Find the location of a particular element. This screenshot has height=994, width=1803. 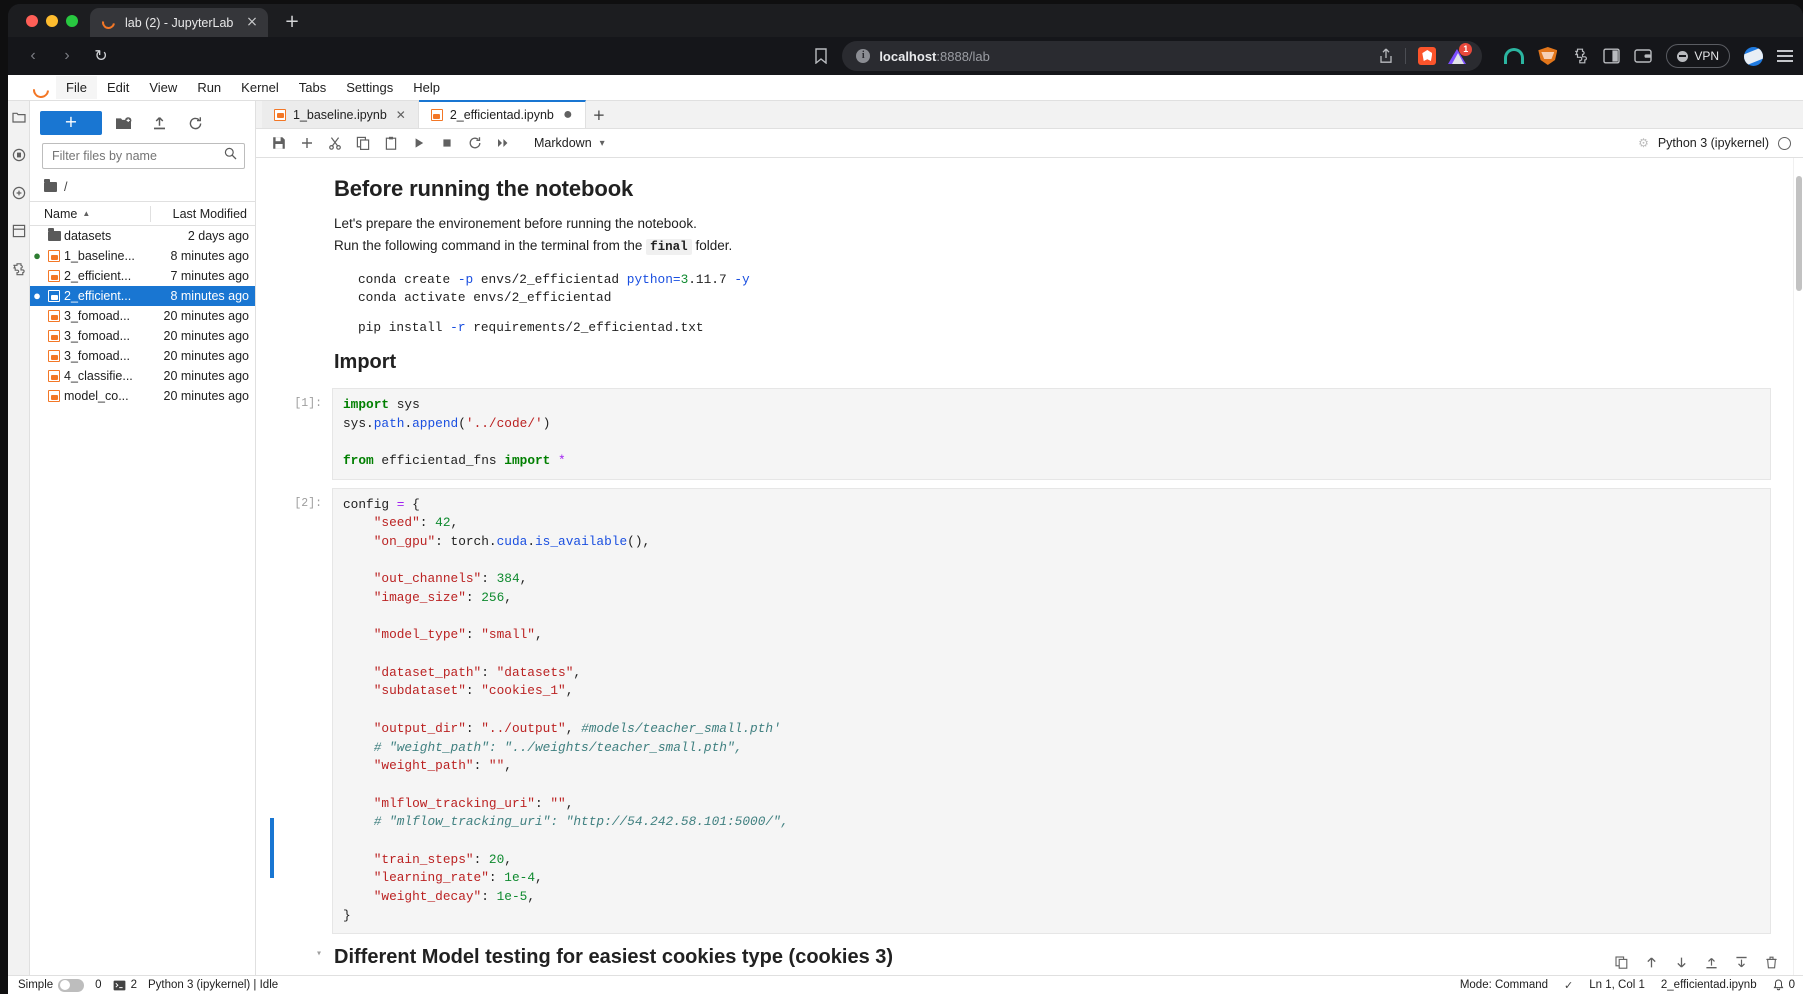

browser-tab: lab (2) - JupyterLab × is located at coordinates (179, 22).